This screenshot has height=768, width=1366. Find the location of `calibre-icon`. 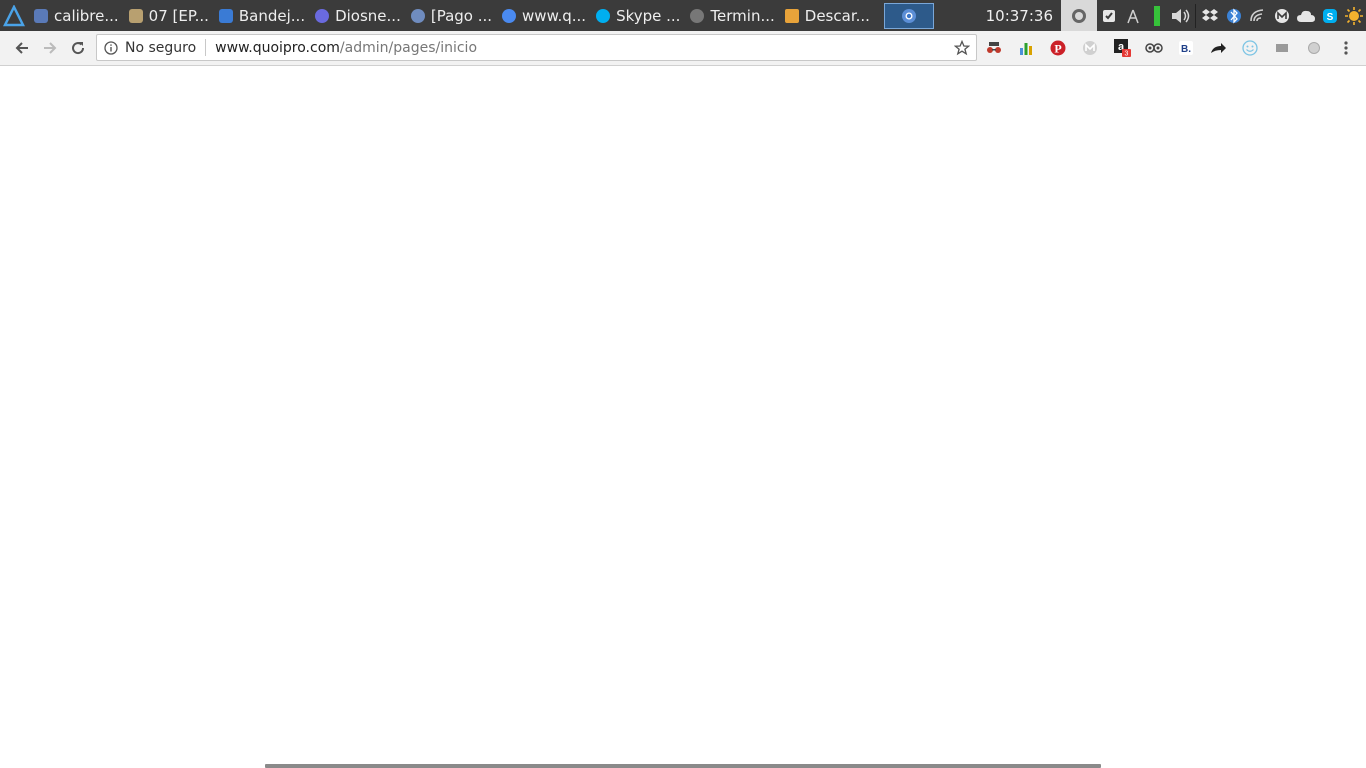

calibre-icon is located at coordinates (41, 15).